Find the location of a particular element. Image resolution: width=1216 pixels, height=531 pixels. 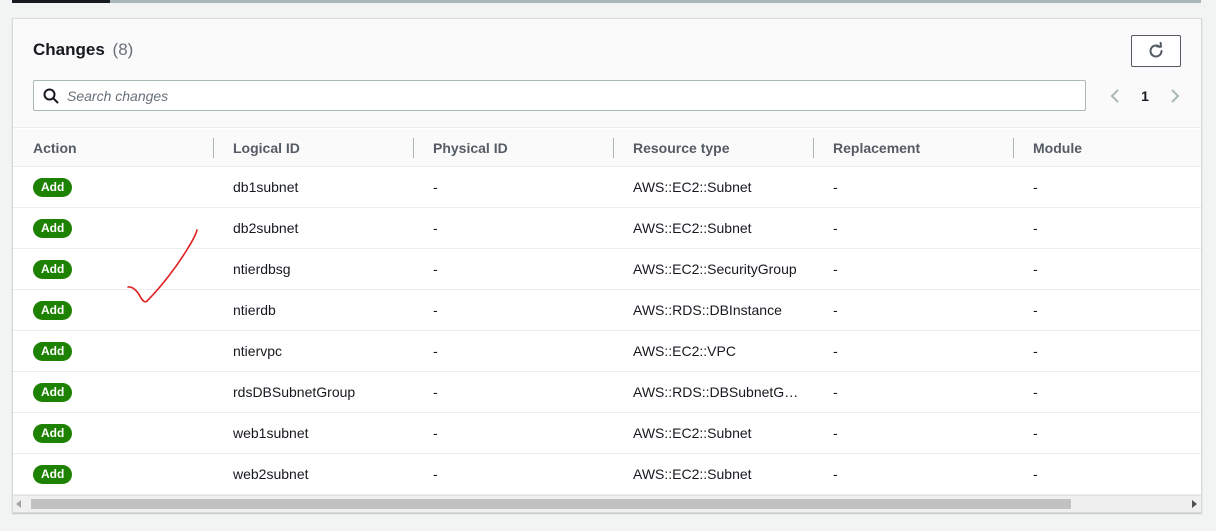

search-field is located at coordinates (559, 95).